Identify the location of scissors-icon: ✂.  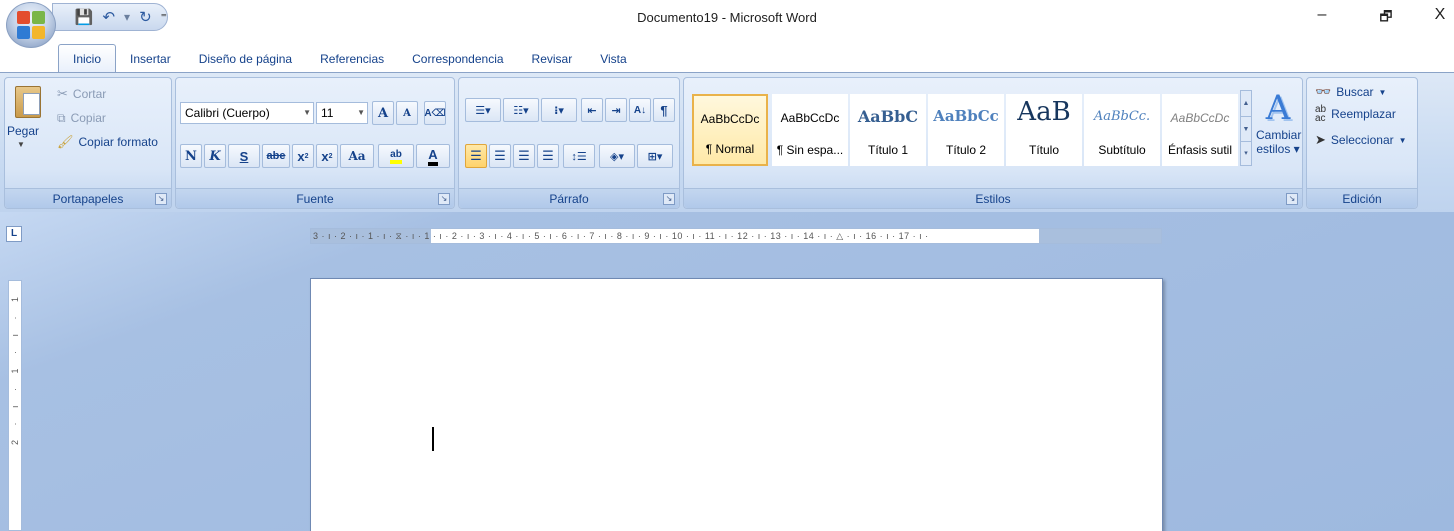
(62, 93).